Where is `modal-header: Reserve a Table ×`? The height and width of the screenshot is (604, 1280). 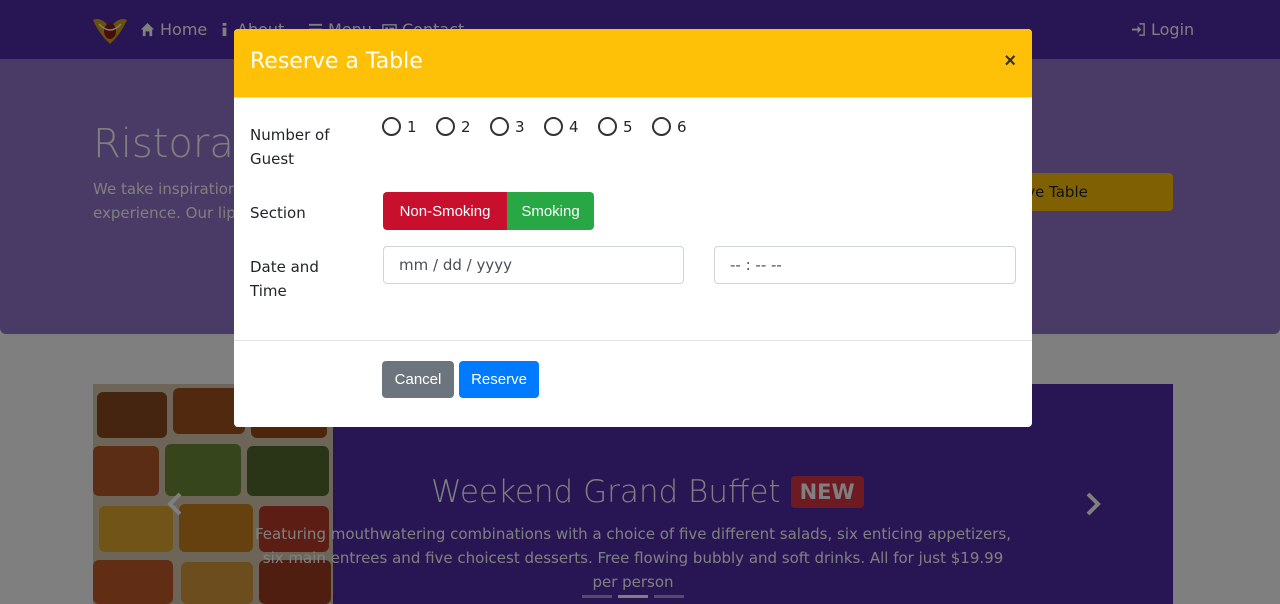
modal-header: Reserve a Table × is located at coordinates (633, 63).